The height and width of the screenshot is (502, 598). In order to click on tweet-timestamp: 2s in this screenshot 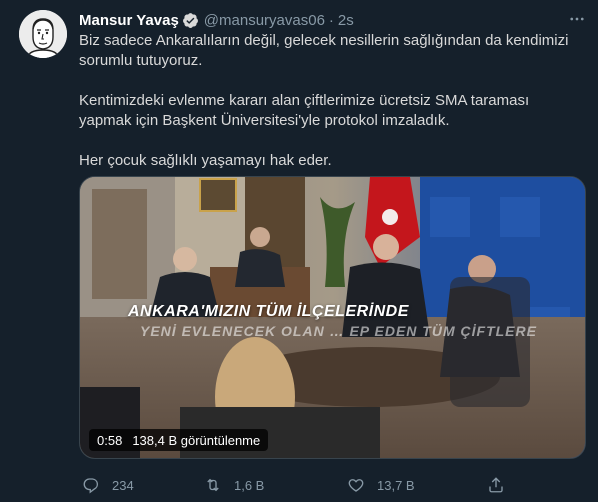, I will do `click(346, 20)`.